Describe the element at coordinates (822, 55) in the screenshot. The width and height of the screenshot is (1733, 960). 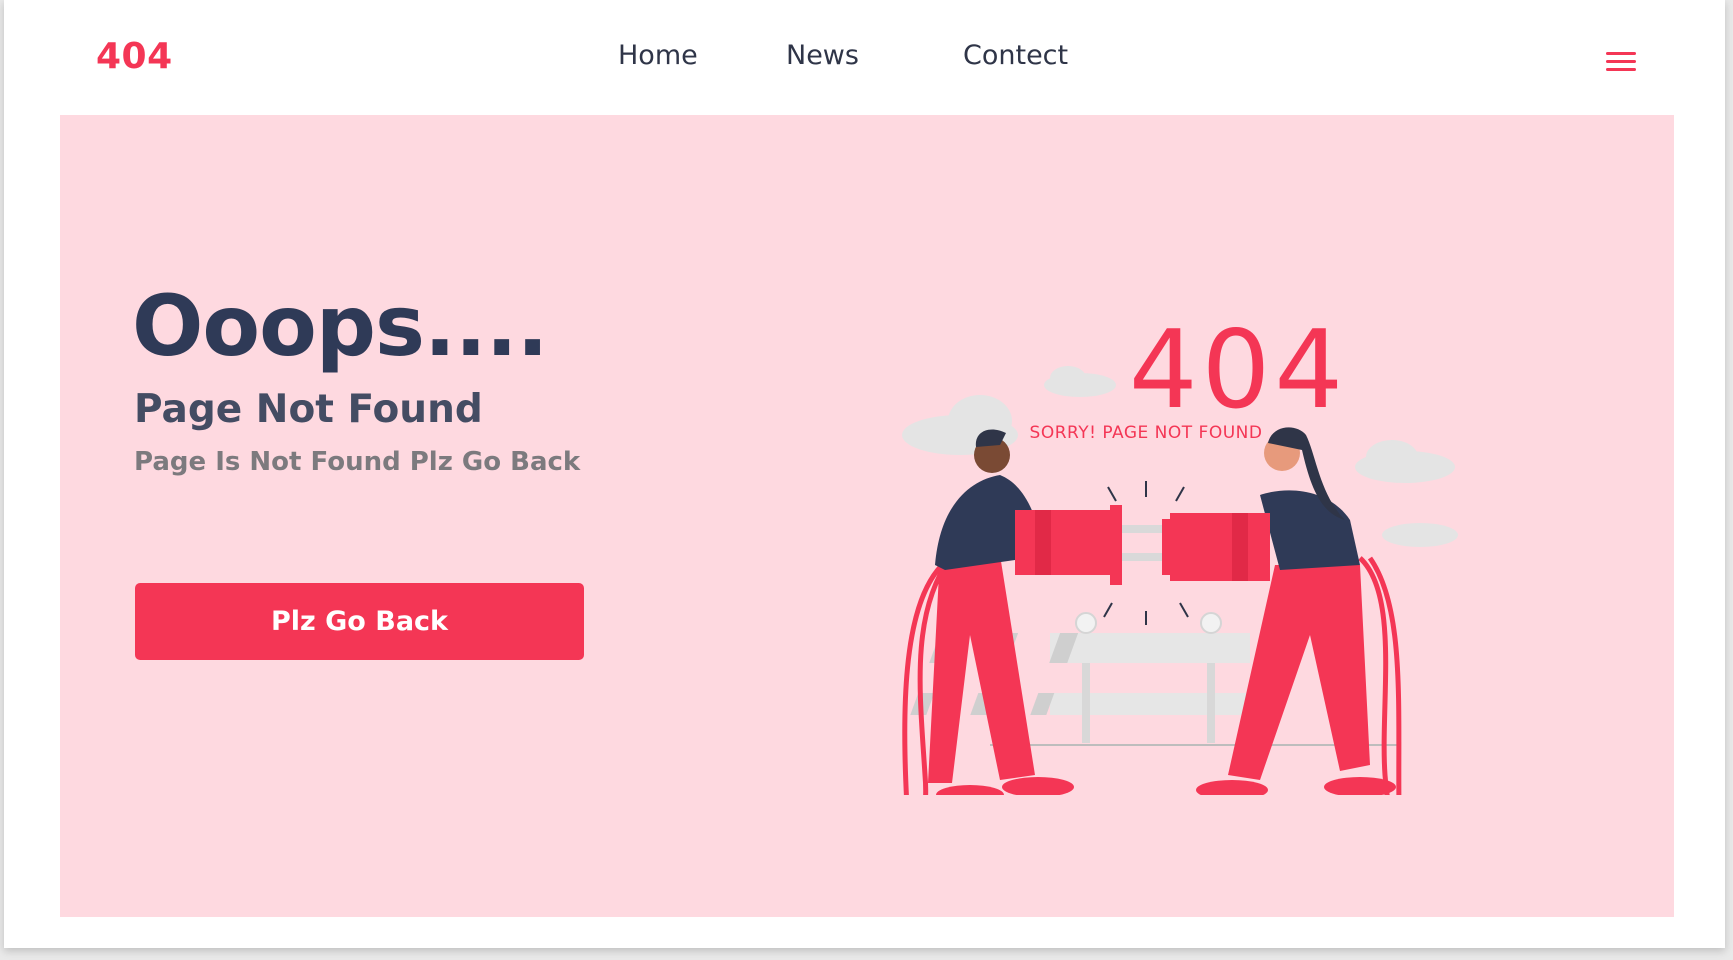
I see `nav-news: News` at that location.